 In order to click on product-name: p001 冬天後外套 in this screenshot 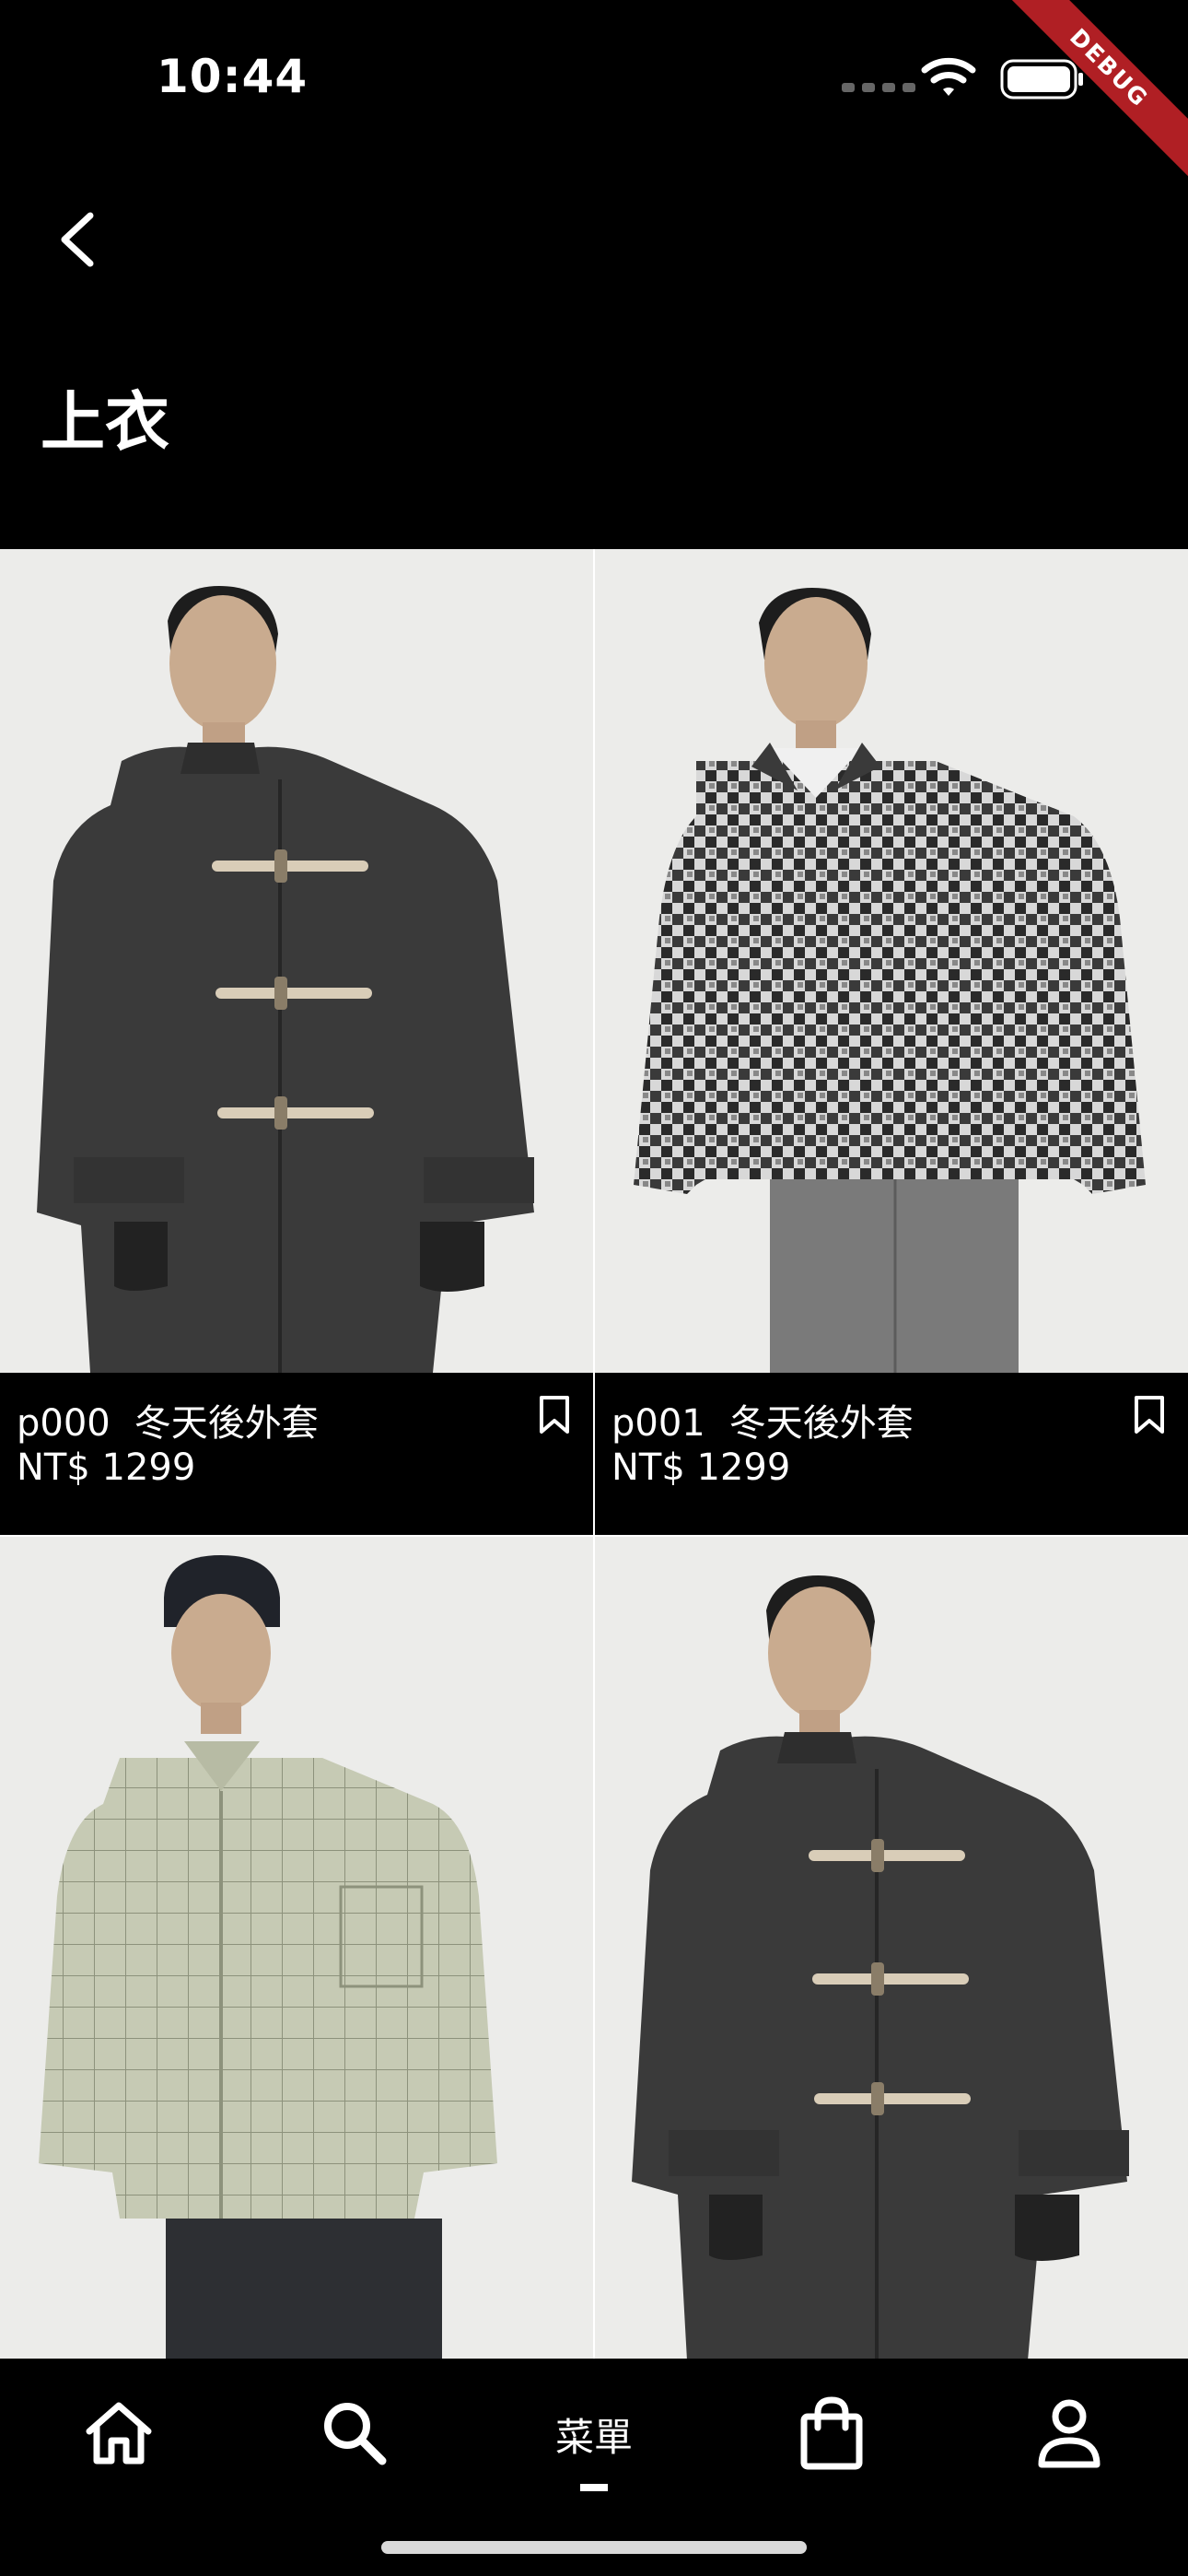, I will do `click(762, 1419)`.